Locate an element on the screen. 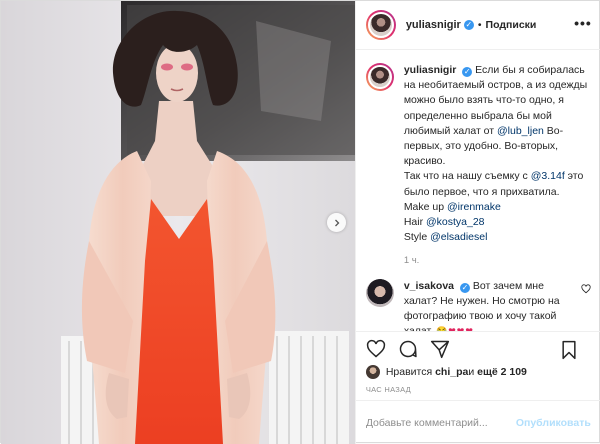 The height and width of the screenshot is (444, 600). next-photo-button is located at coordinates (336, 222).